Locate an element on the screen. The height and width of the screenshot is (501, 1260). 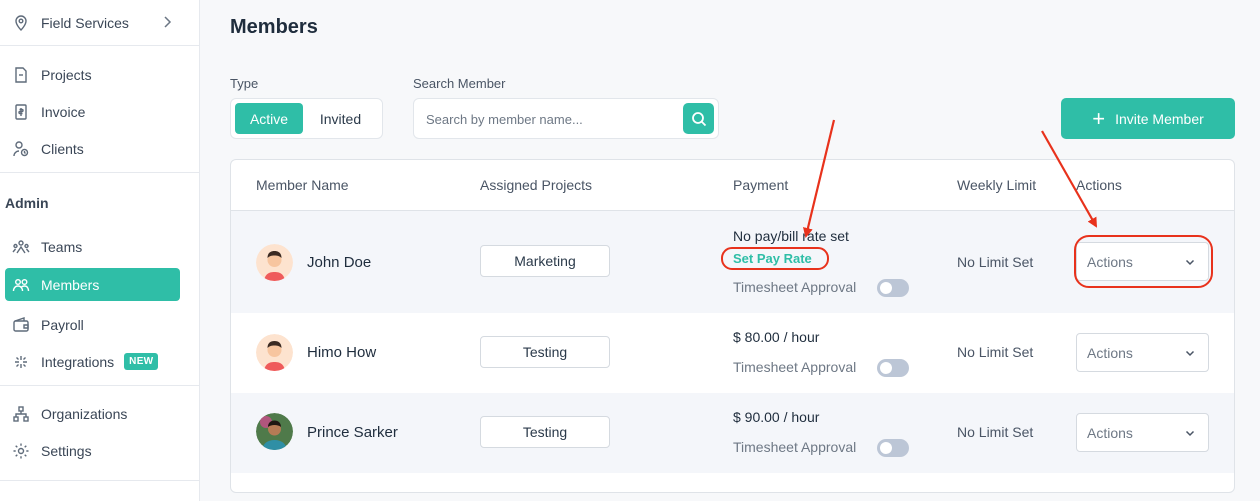
column-header: Member Name is located at coordinates (302, 185).